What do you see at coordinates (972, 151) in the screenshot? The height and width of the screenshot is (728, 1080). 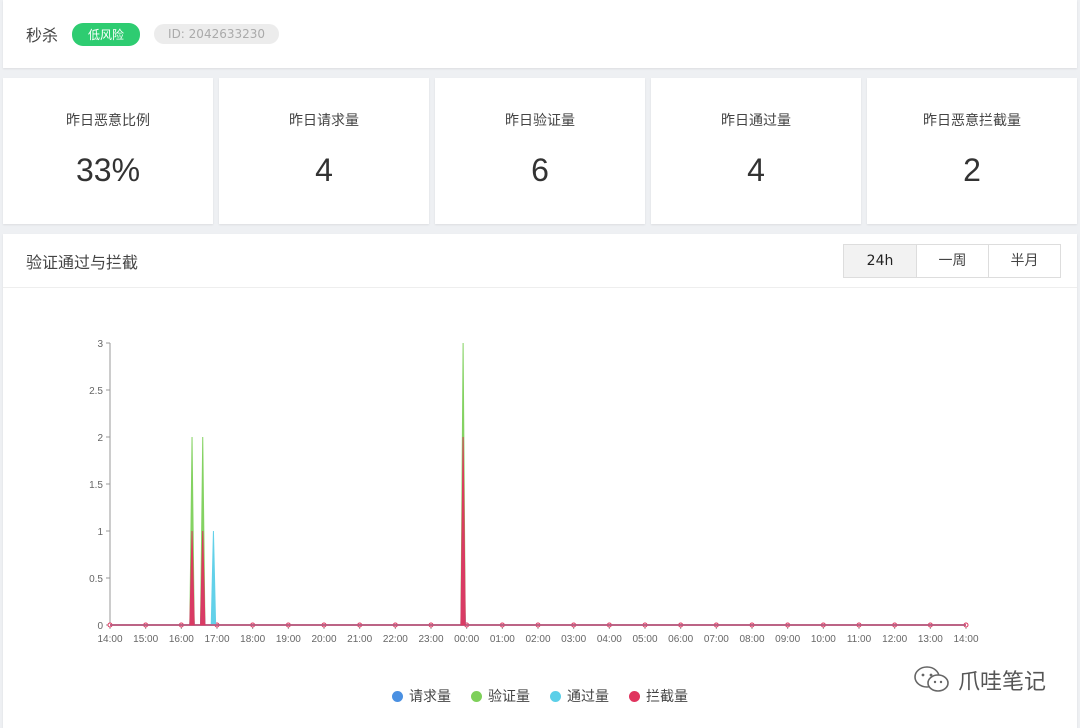 I see `stat-card-blocked: 昨日恶意拦截量 2` at bounding box center [972, 151].